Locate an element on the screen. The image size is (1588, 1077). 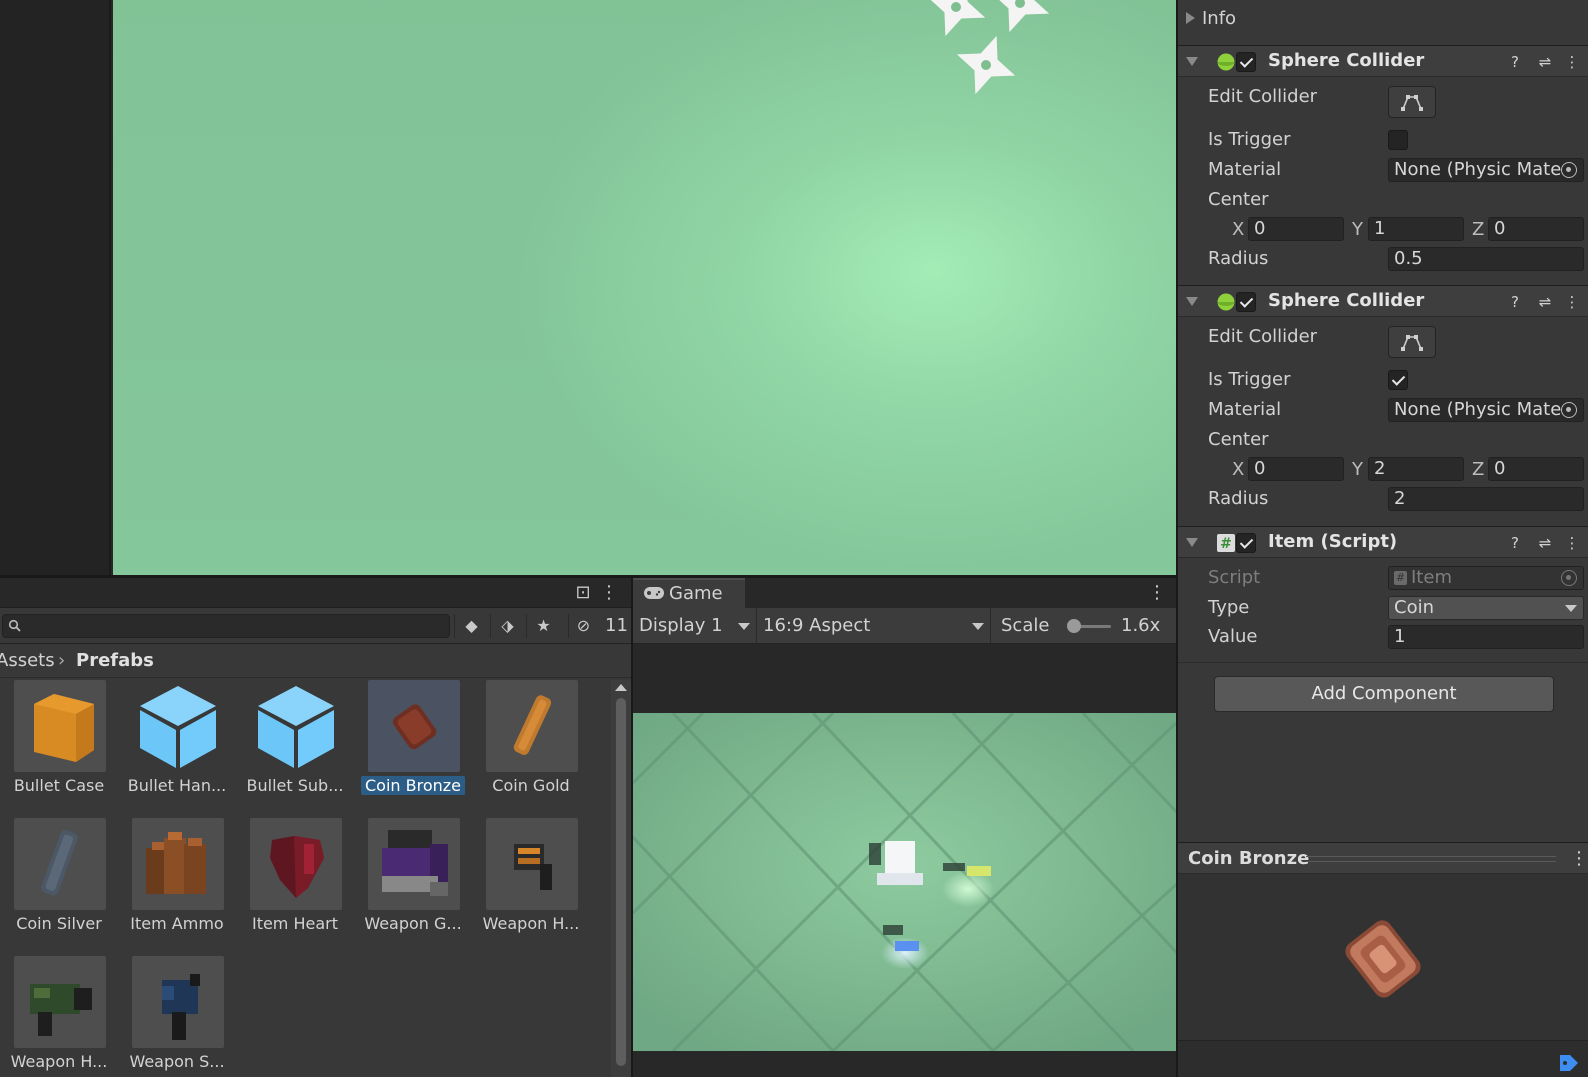
preview-header: Coin Bronze ⋮ is located at coordinates (1383, 858).